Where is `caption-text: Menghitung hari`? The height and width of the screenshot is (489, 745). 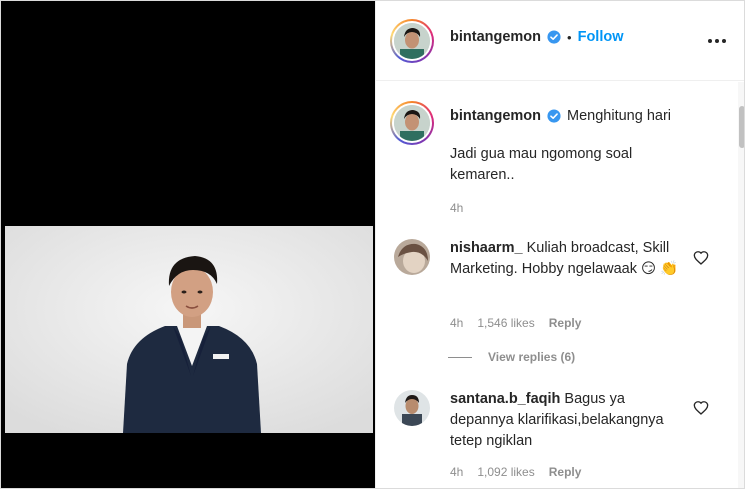
caption-text: Menghitung hari is located at coordinates (619, 116).